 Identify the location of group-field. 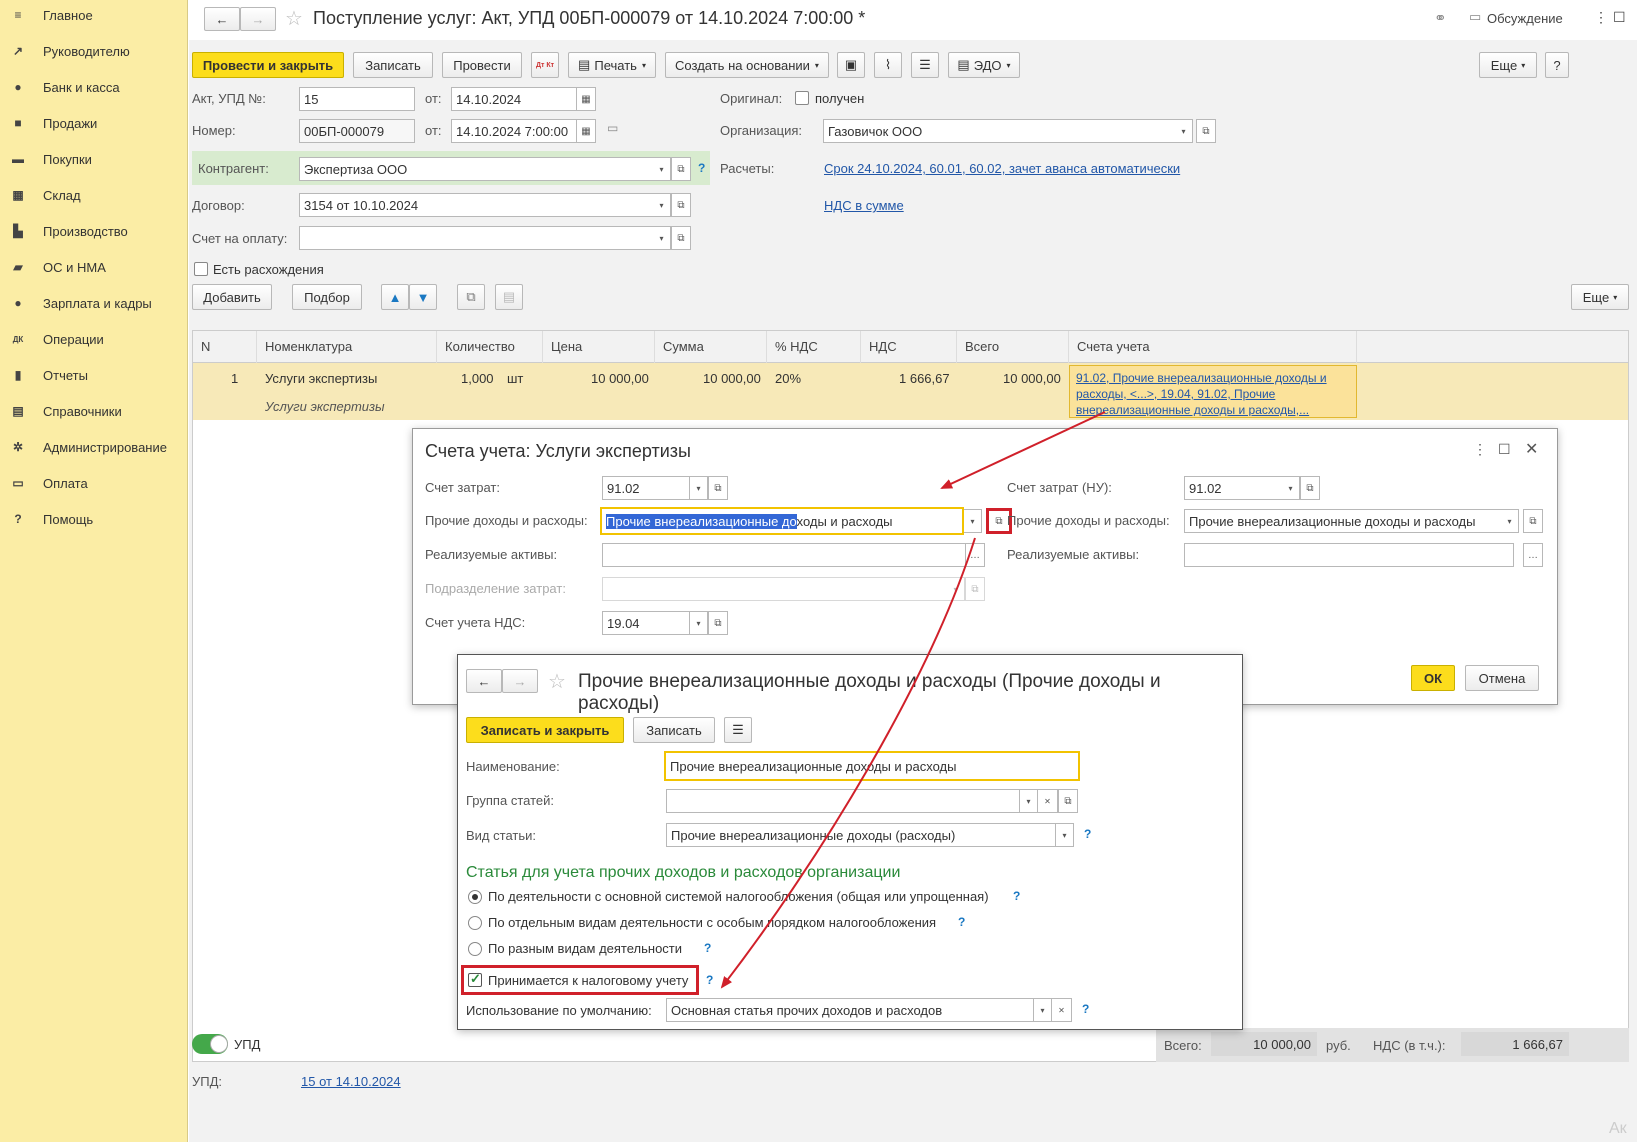
(843, 801).